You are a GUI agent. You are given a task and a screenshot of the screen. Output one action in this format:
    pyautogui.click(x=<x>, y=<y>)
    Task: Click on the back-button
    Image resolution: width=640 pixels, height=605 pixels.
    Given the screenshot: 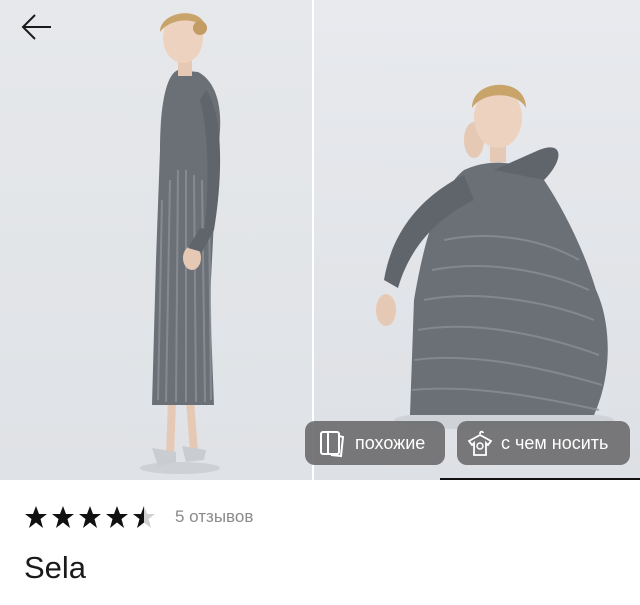 What is the action you would take?
    pyautogui.click(x=37, y=27)
    